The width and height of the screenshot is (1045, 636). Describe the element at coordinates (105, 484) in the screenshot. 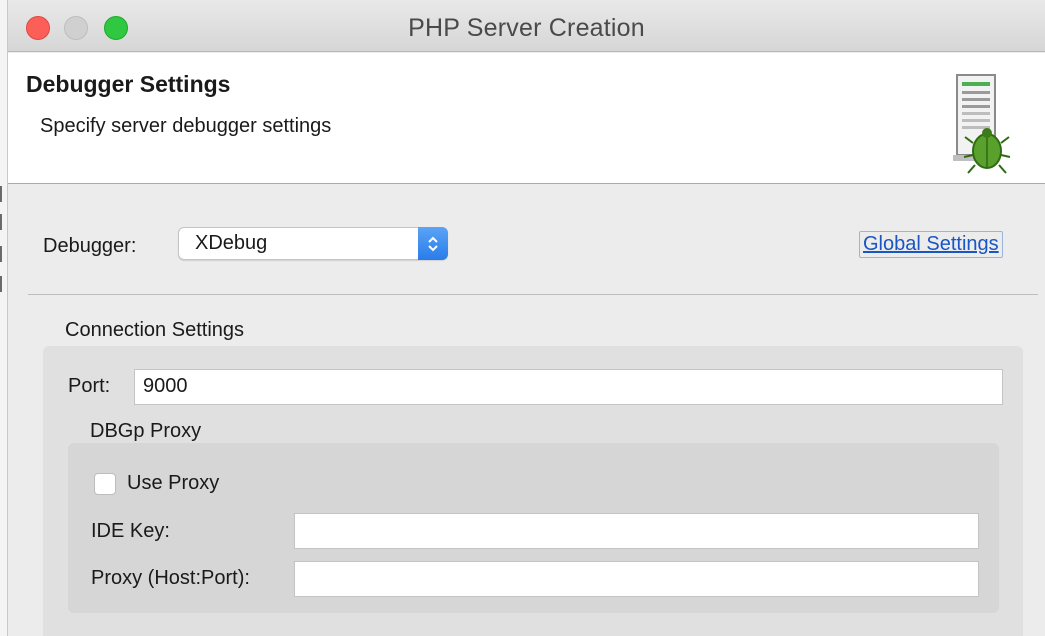

I see `use-proxy-checkbox` at that location.